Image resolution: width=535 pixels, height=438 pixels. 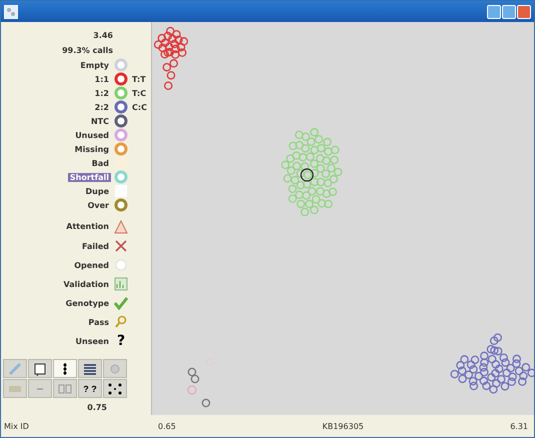 I want to click on dots-grid-icon, so click(x=115, y=389).